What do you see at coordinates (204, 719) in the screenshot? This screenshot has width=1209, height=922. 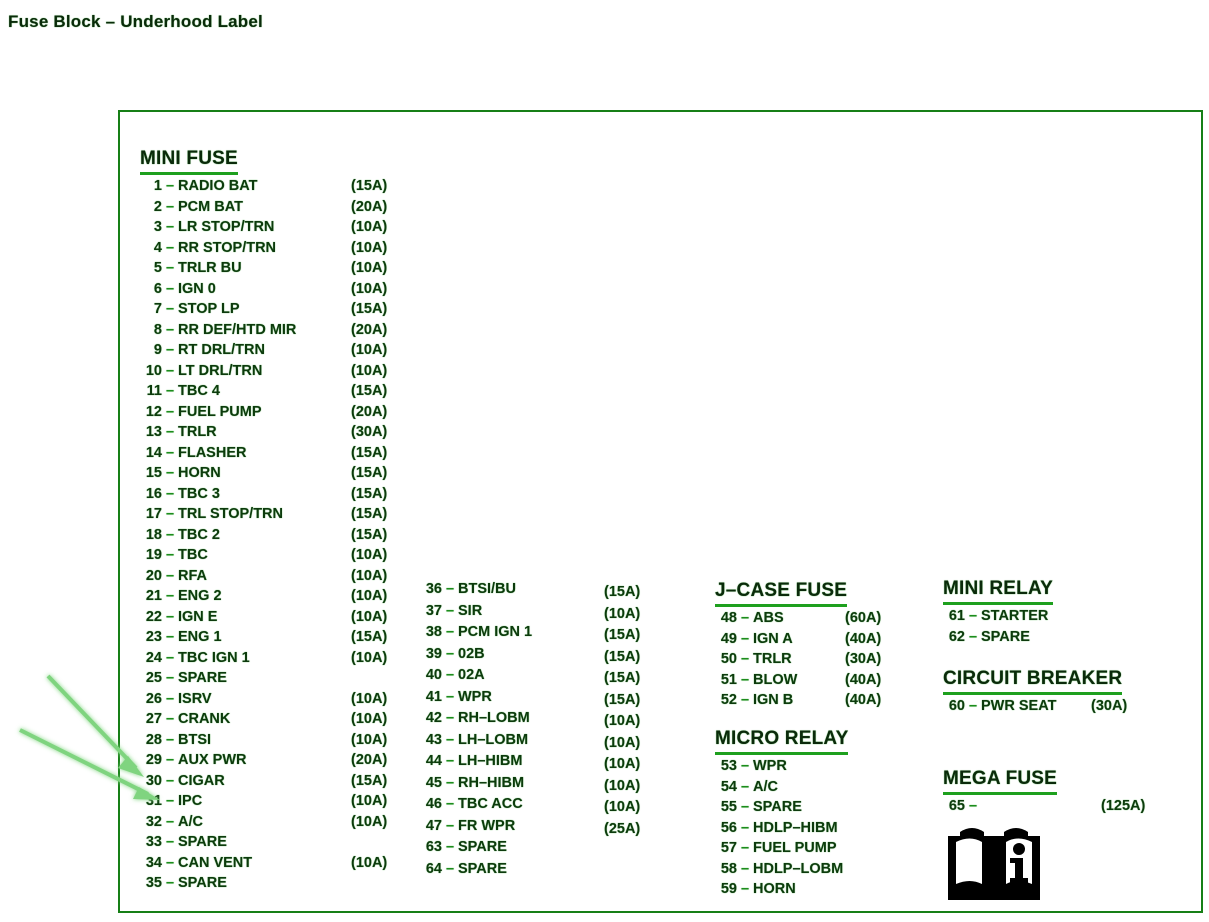 I see `fuse-label: CRANK` at bounding box center [204, 719].